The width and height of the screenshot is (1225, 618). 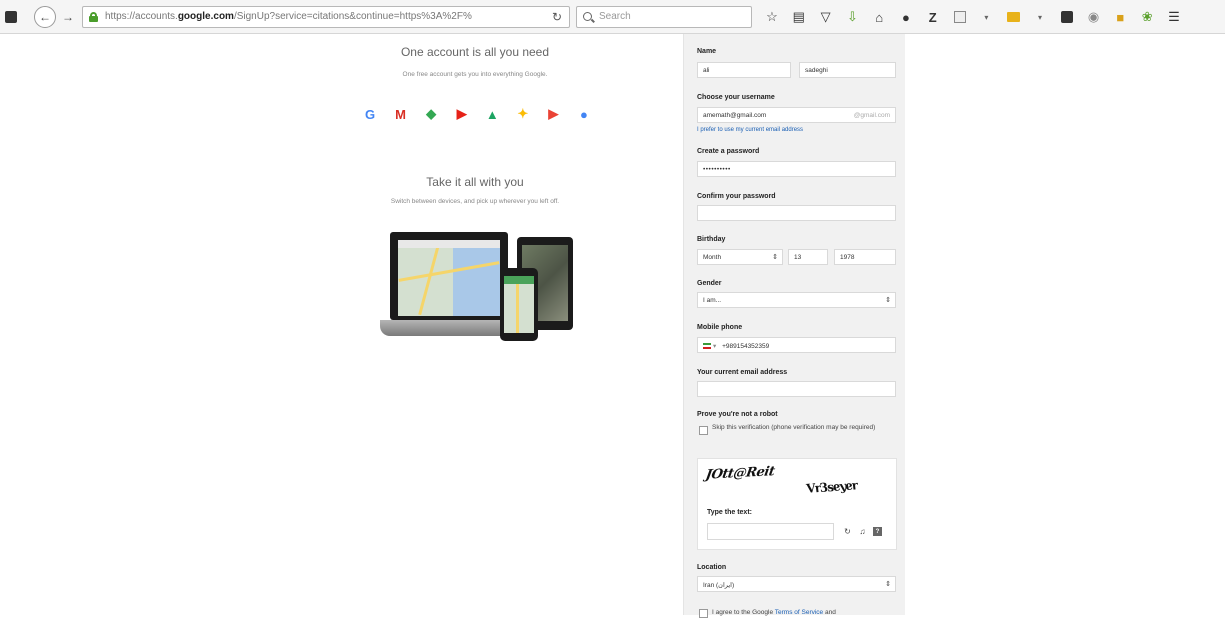 What do you see at coordinates (370, 114) in the screenshot?
I see `google-icon: G` at bounding box center [370, 114].